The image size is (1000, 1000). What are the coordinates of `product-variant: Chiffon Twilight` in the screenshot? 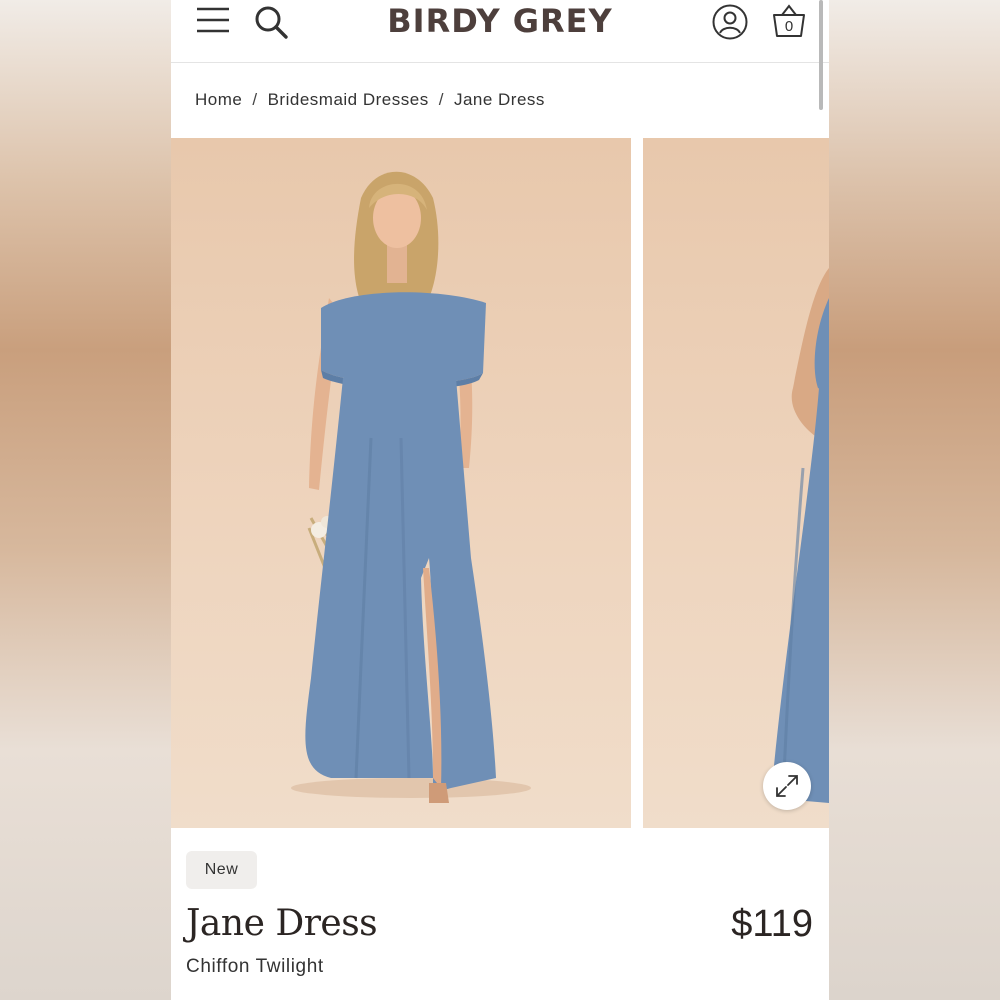 It's located at (255, 966).